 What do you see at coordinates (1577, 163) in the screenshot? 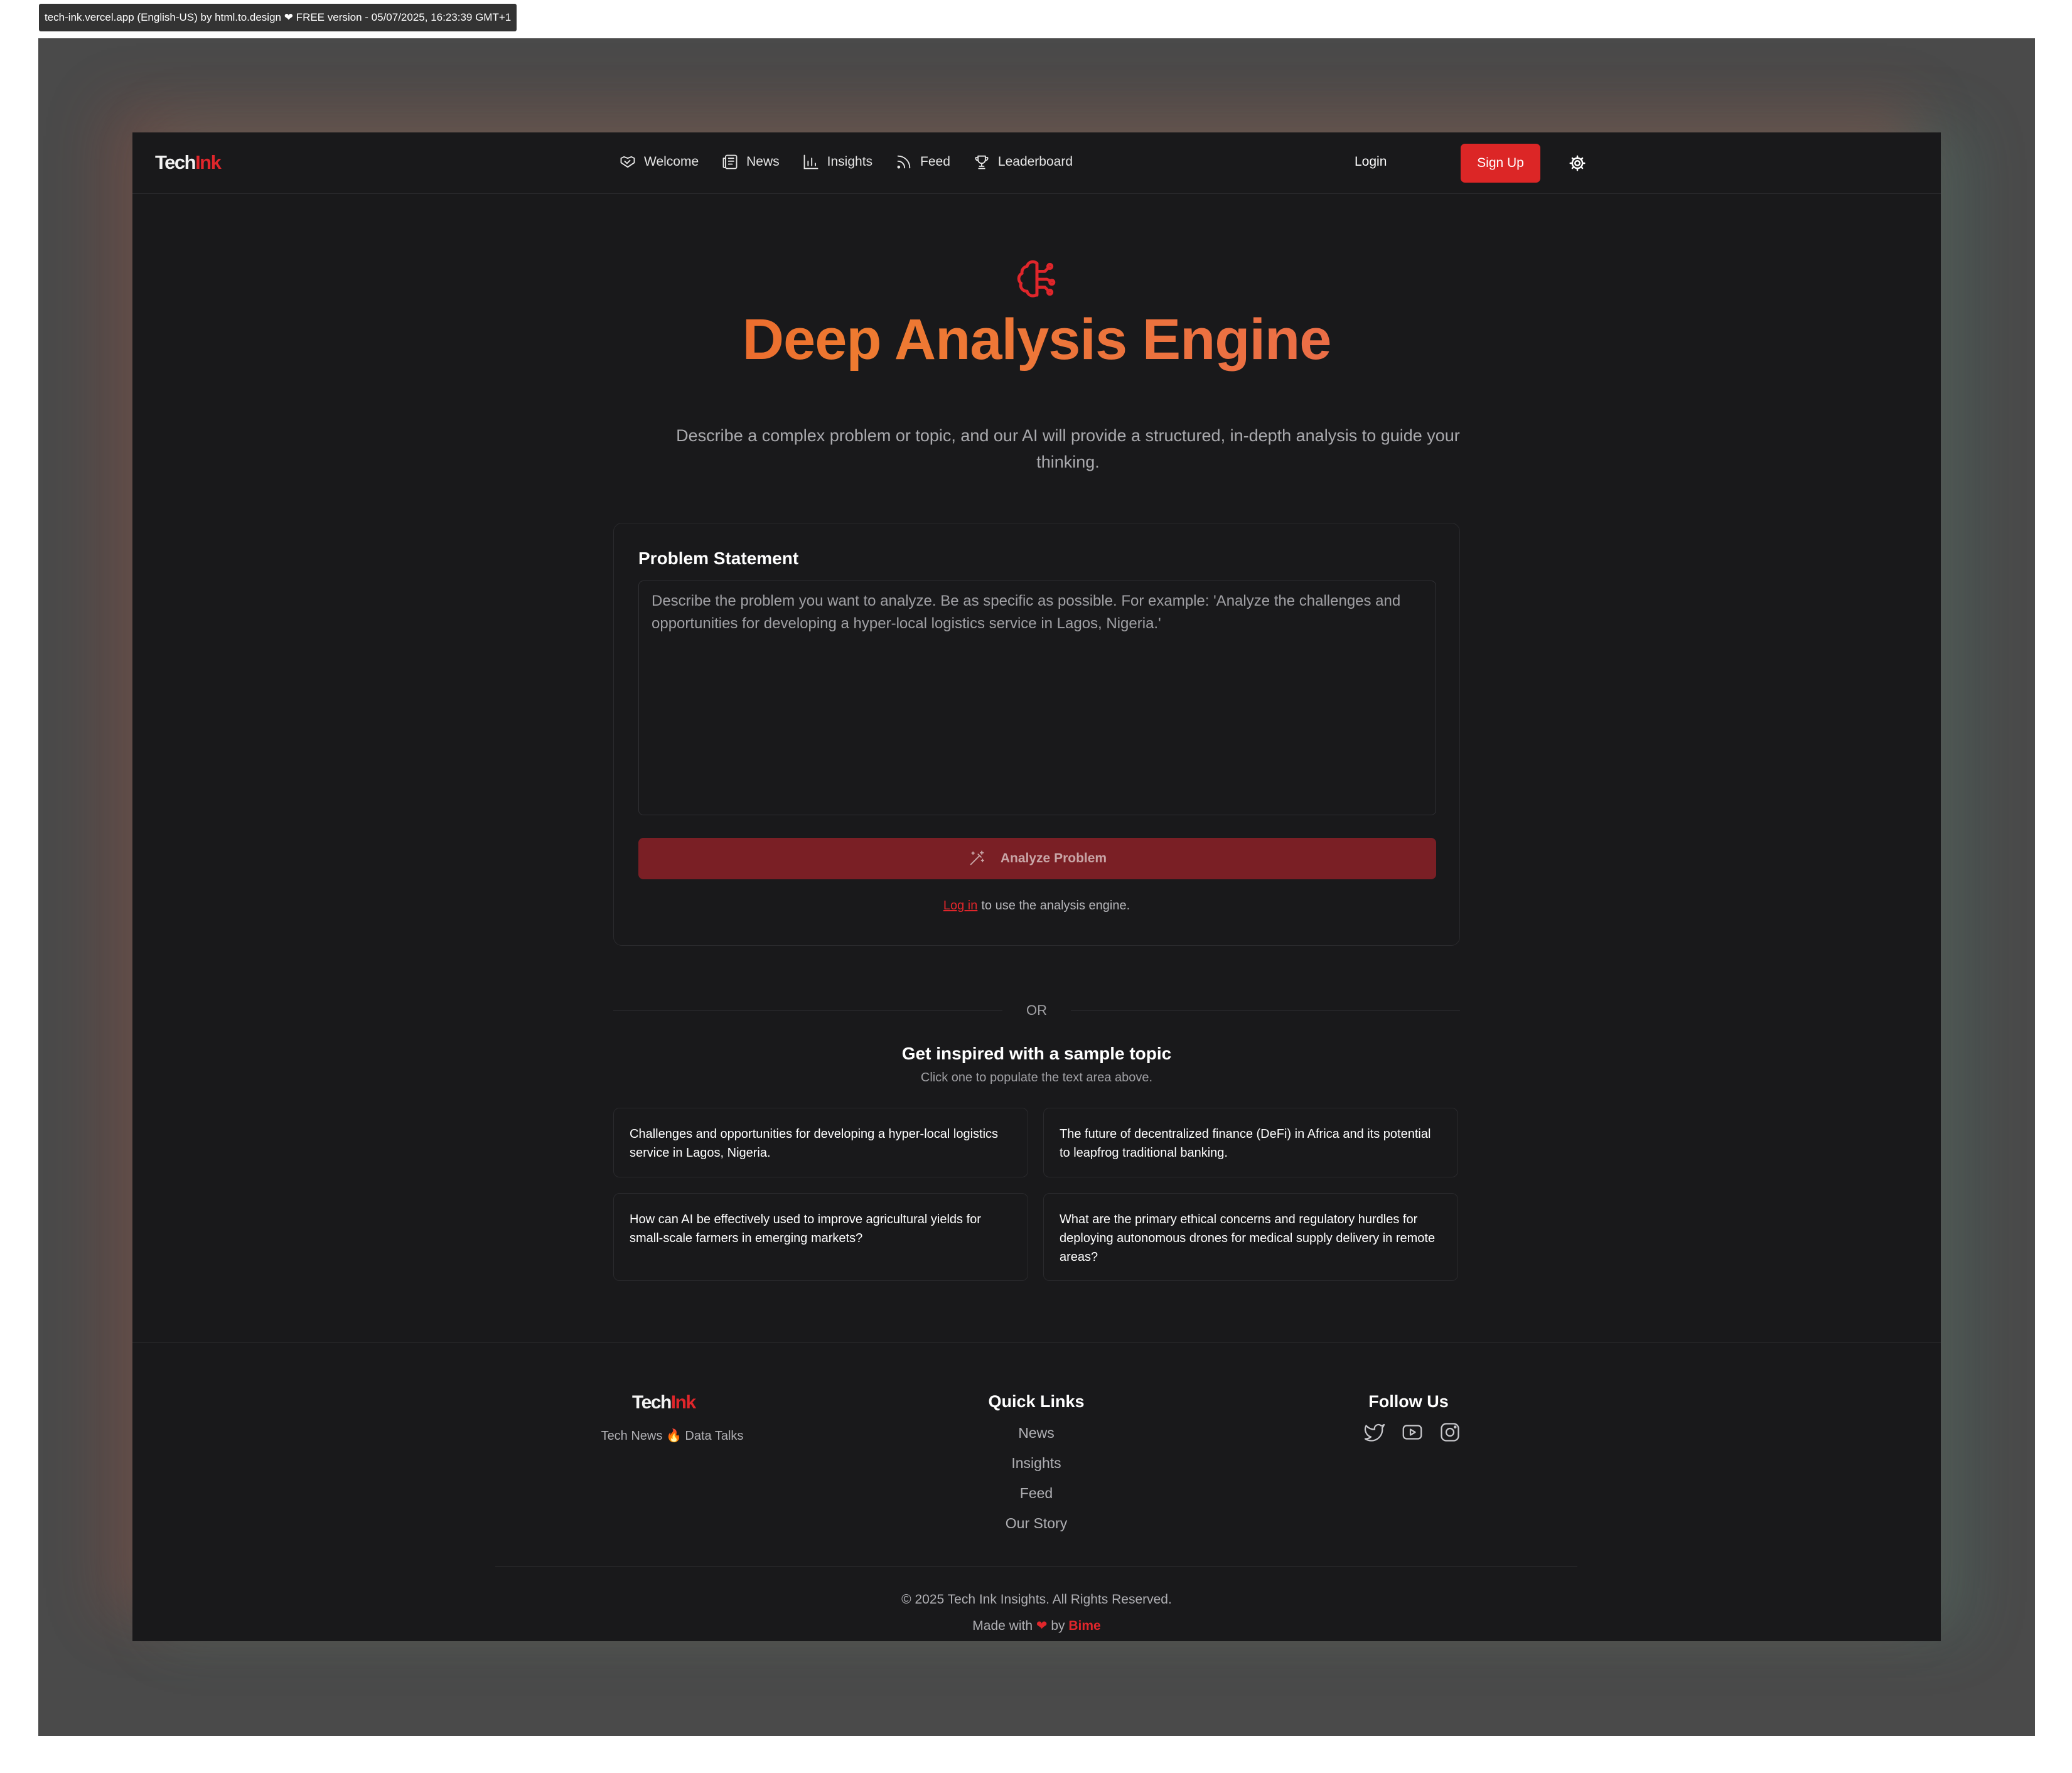
I see `gear-icon` at bounding box center [1577, 163].